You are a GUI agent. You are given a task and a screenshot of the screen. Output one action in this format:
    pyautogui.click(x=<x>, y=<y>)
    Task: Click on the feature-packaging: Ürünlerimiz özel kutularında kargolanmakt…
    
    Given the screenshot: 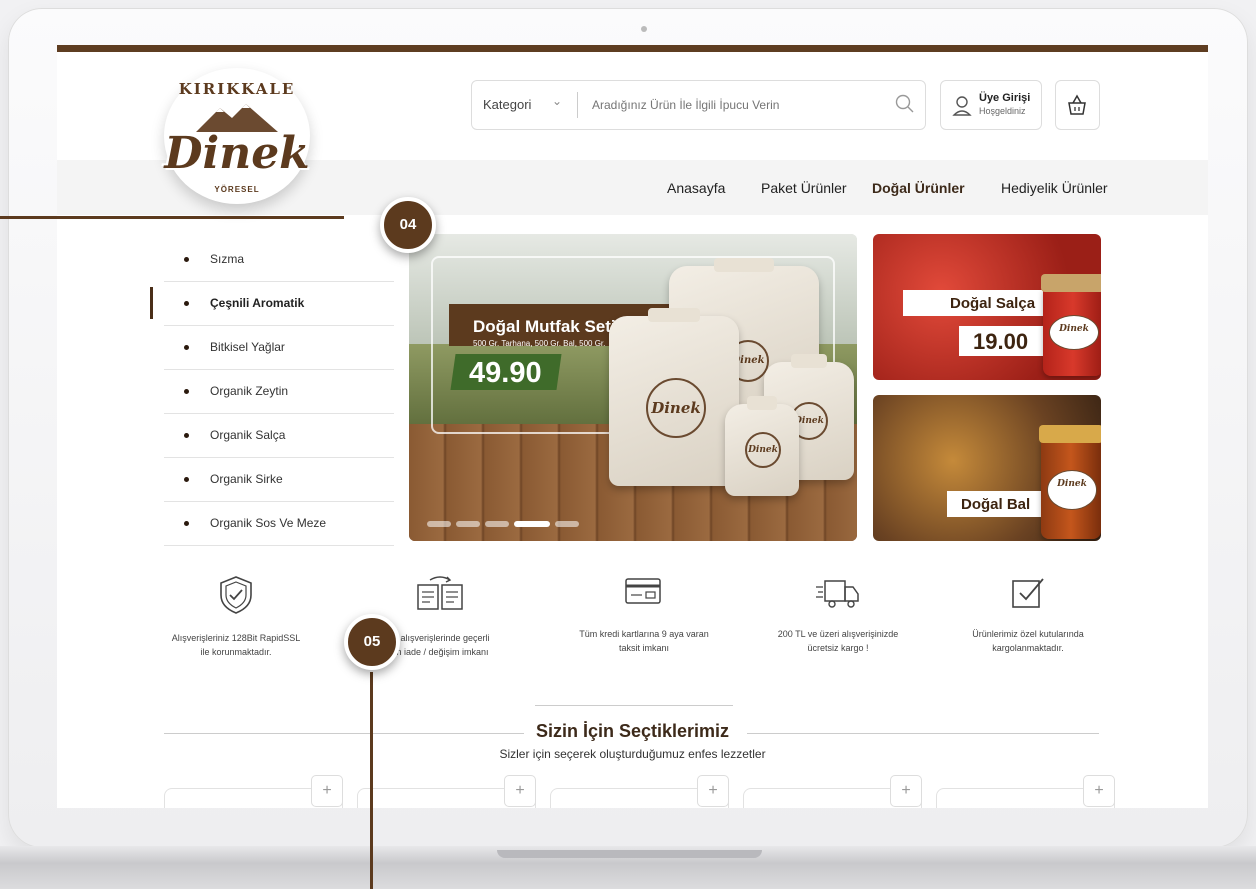 What is the action you would take?
    pyautogui.click(x=1028, y=615)
    